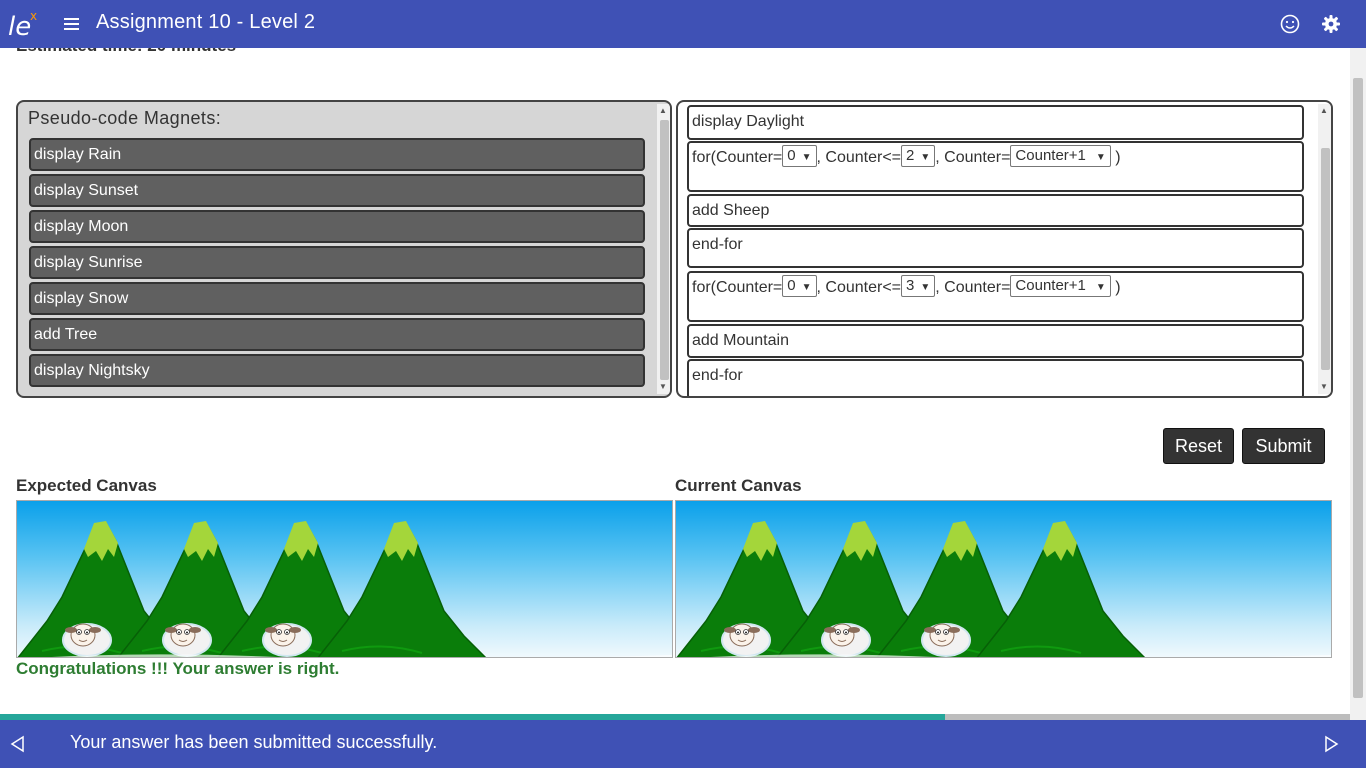 The image size is (1366, 768). Describe the element at coordinates (663, 249) in the screenshot. I see `magnets-scrollbar: ▲ ▼` at that location.